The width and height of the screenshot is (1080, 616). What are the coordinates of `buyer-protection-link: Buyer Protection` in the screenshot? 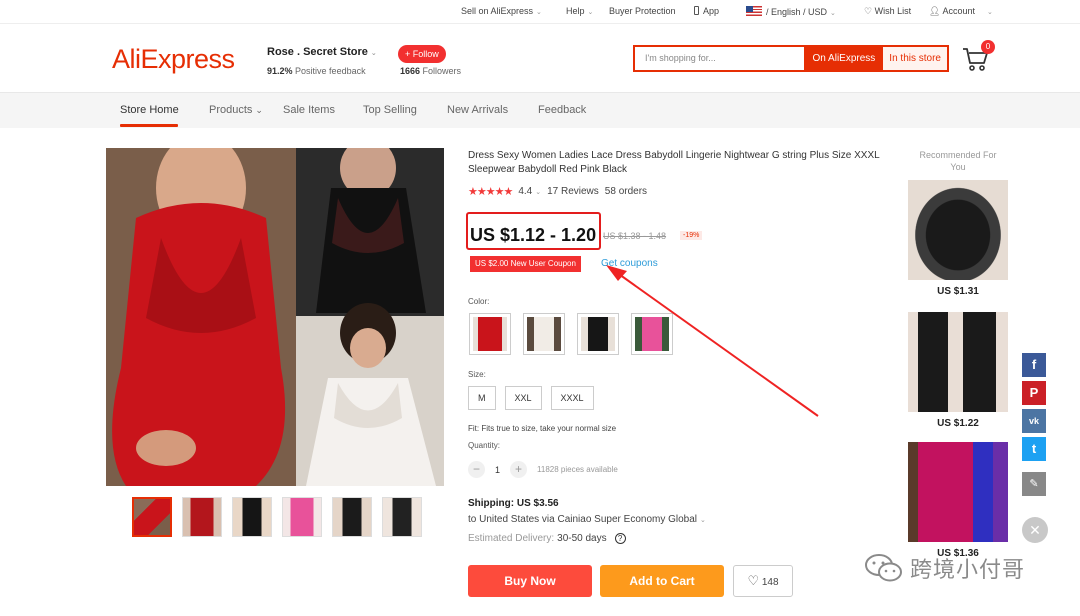 It's located at (642, 11).